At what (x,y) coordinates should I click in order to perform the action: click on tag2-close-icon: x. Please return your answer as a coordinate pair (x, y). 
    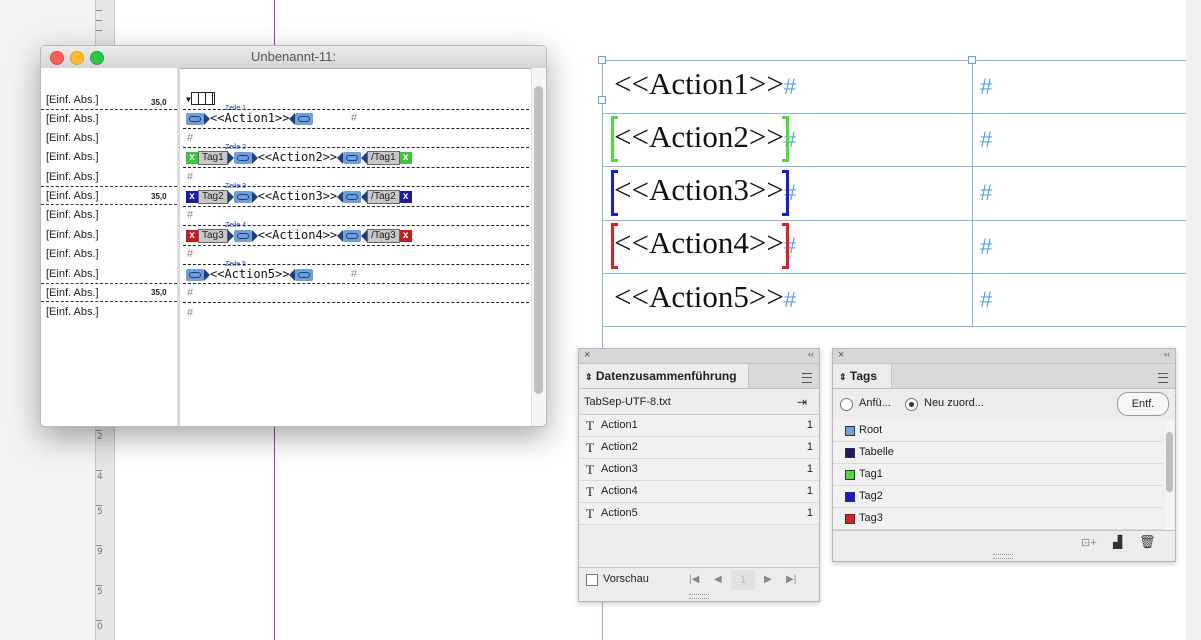
    Looking at the image, I should click on (405, 196).